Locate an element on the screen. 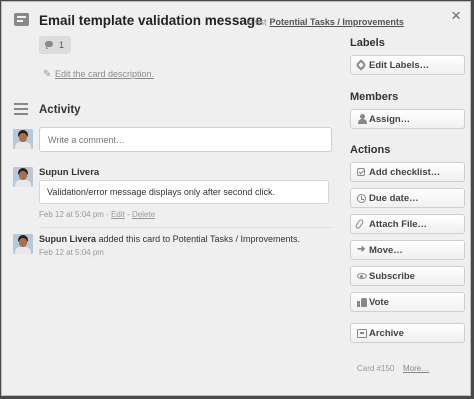 The width and height of the screenshot is (474, 399). clock-icon is located at coordinates (361, 198).